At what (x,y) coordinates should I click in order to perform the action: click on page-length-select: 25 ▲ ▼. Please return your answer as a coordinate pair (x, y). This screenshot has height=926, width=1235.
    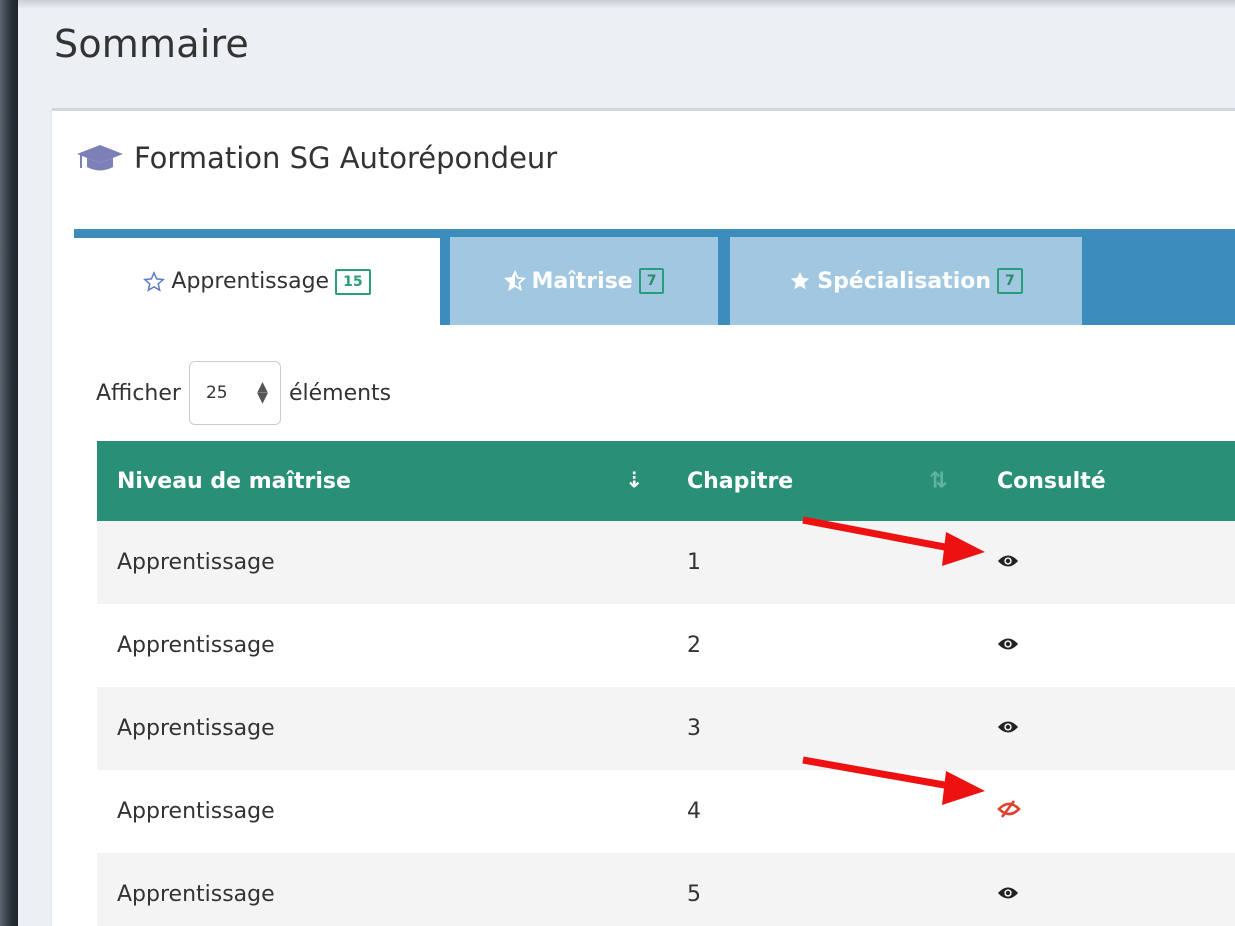
    Looking at the image, I should click on (234, 393).